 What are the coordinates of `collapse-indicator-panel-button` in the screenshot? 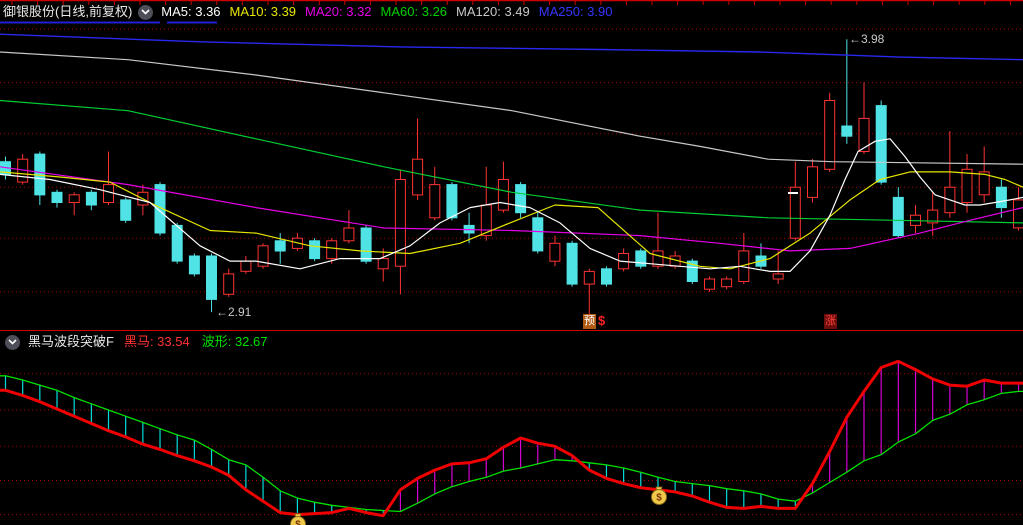 It's located at (12, 342).